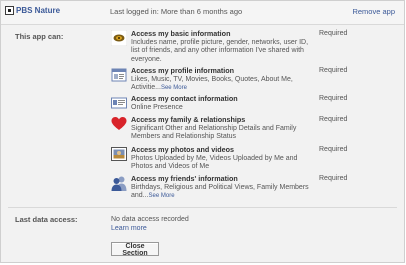 This screenshot has width=406, height=265. Describe the element at coordinates (176, 11) in the screenshot. I see `last-logged-text: Last logged in: More than 6 months ago` at that location.